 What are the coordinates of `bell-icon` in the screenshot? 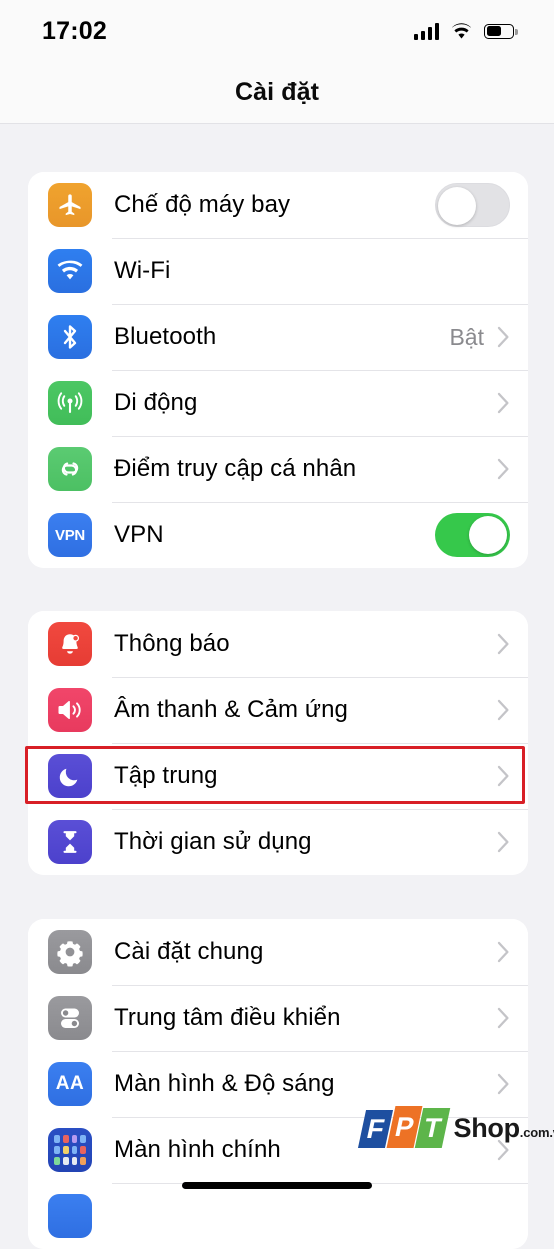 It's located at (70, 644).